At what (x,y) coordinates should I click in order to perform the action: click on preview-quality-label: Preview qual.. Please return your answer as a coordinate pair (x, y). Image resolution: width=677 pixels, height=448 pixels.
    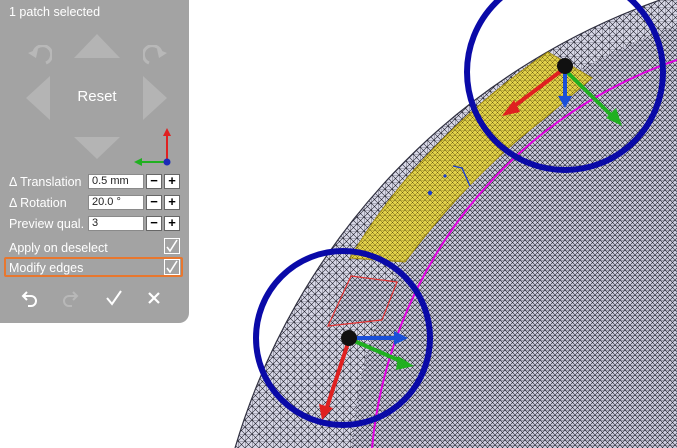
    Looking at the image, I should click on (47, 224).